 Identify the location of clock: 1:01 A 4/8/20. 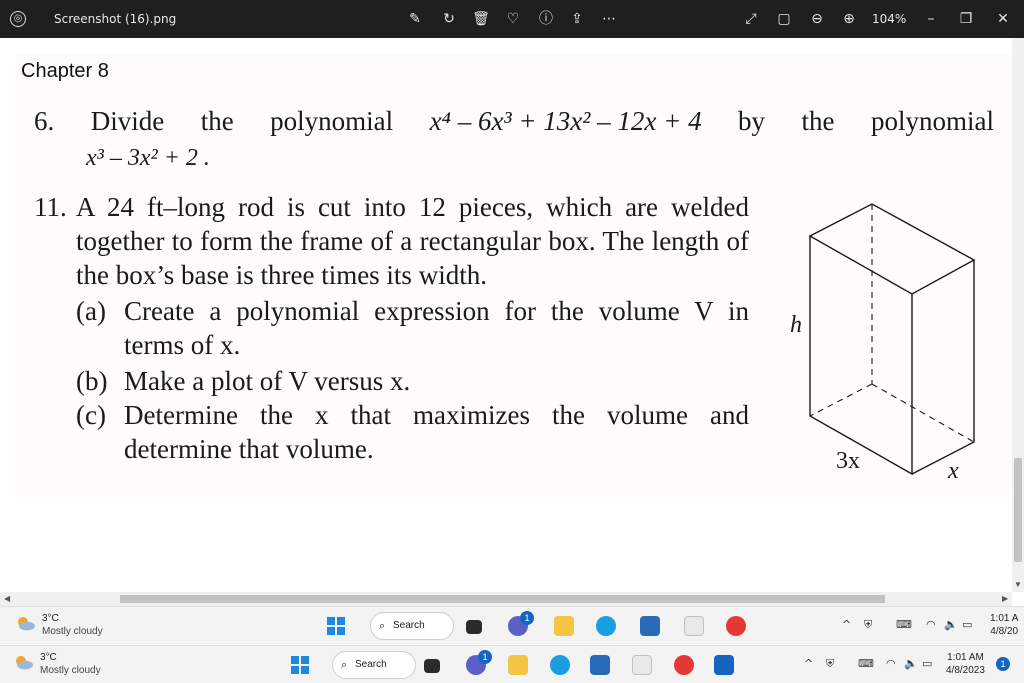
(1004, 625).